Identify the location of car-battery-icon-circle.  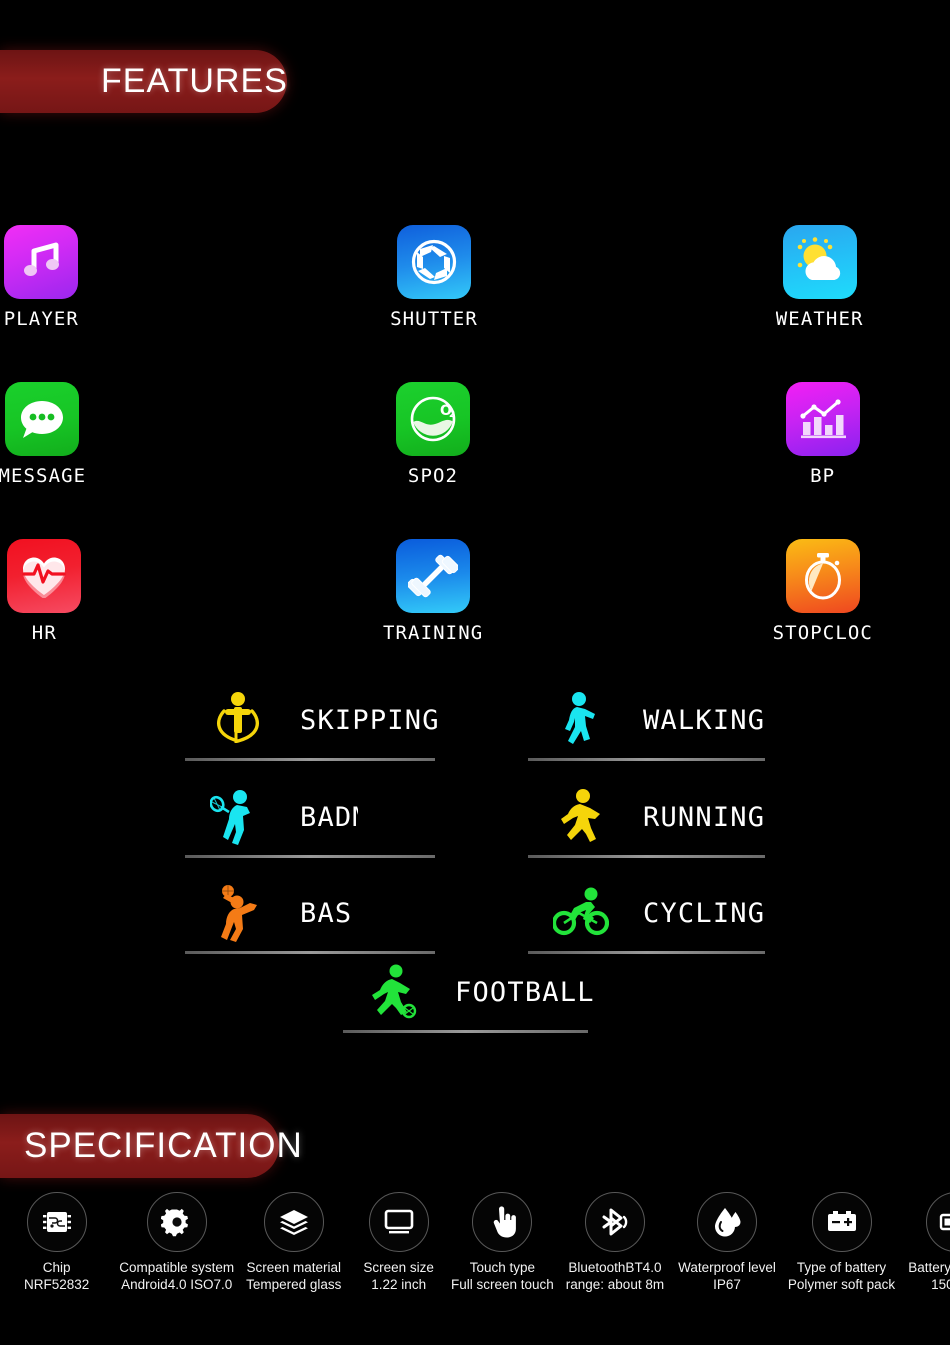
(841, 1222).